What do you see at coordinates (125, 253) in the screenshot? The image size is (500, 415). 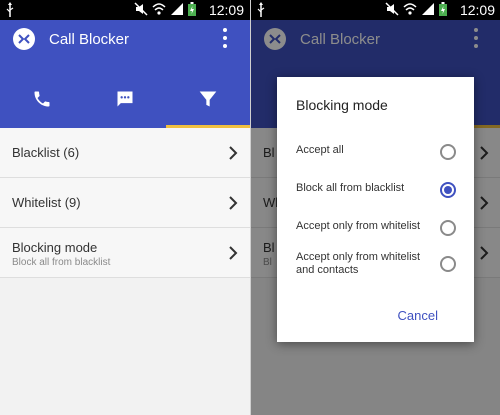 I see `list-item-blocking-mode: Blocking mode Block all from blacklist` at bounding box center [125, 253].